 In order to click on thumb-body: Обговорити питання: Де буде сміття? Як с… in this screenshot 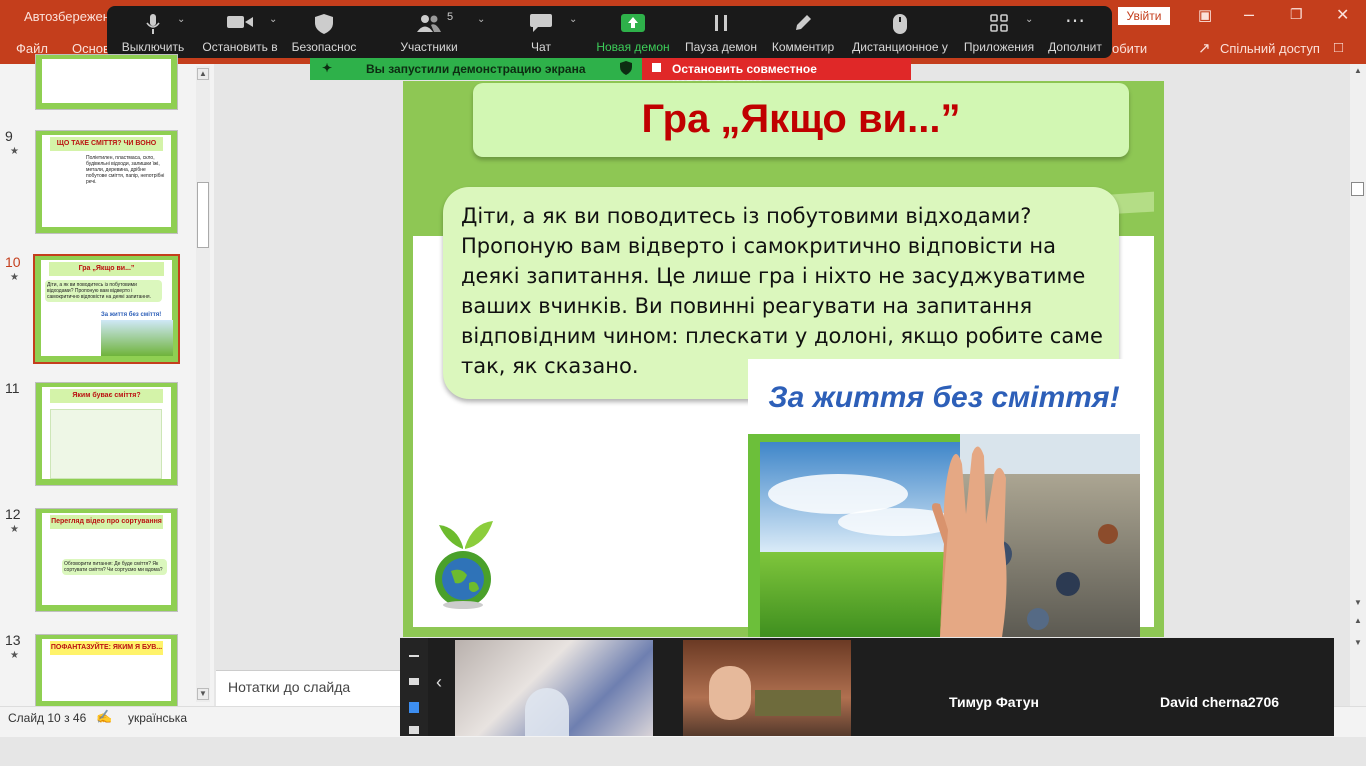, I will do `click(114, 567)`.